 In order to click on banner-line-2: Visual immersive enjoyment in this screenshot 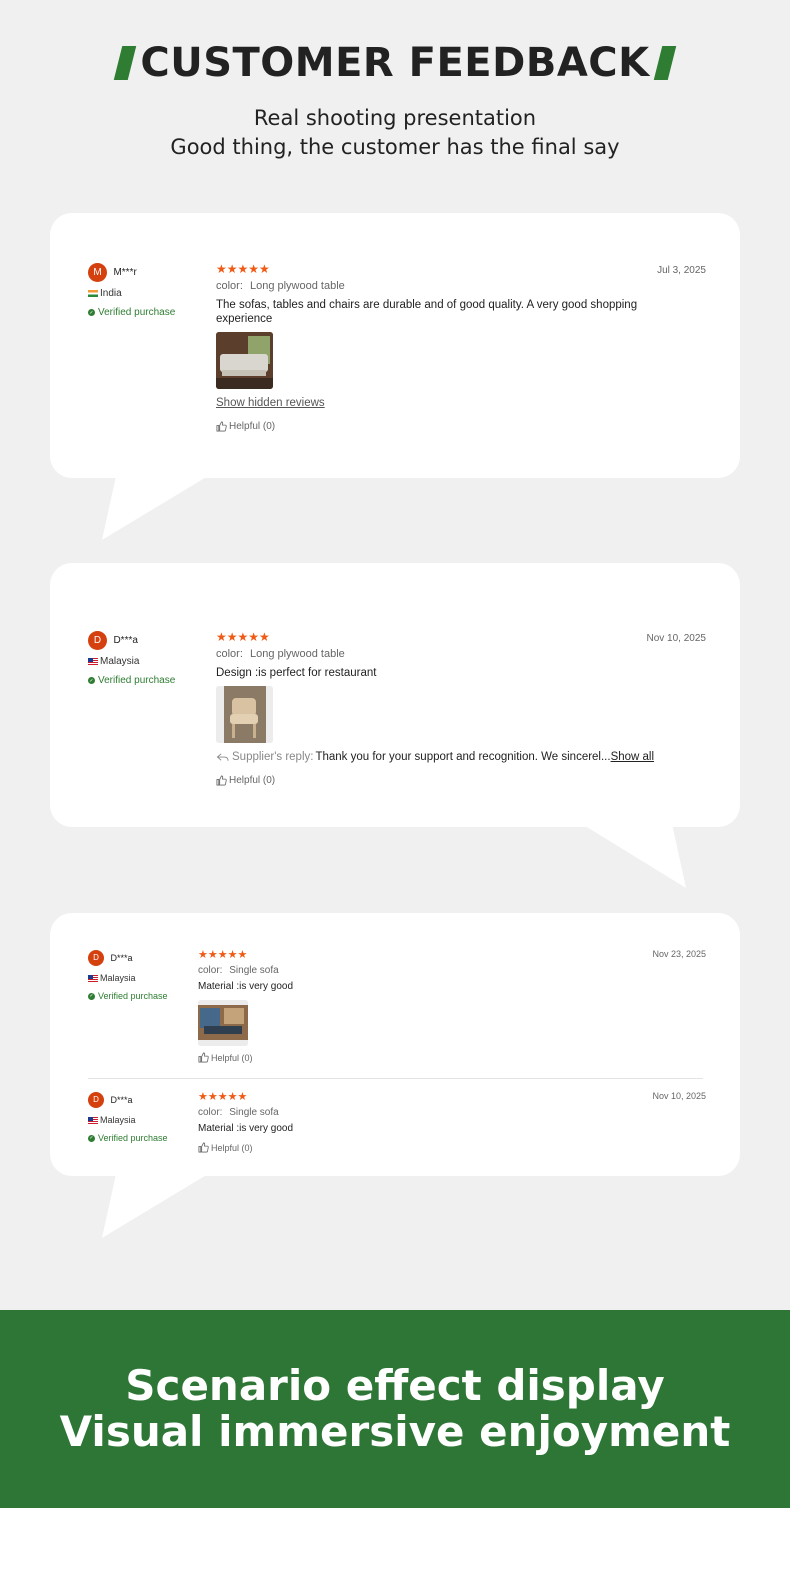, I will do `click(395, 1431)`.